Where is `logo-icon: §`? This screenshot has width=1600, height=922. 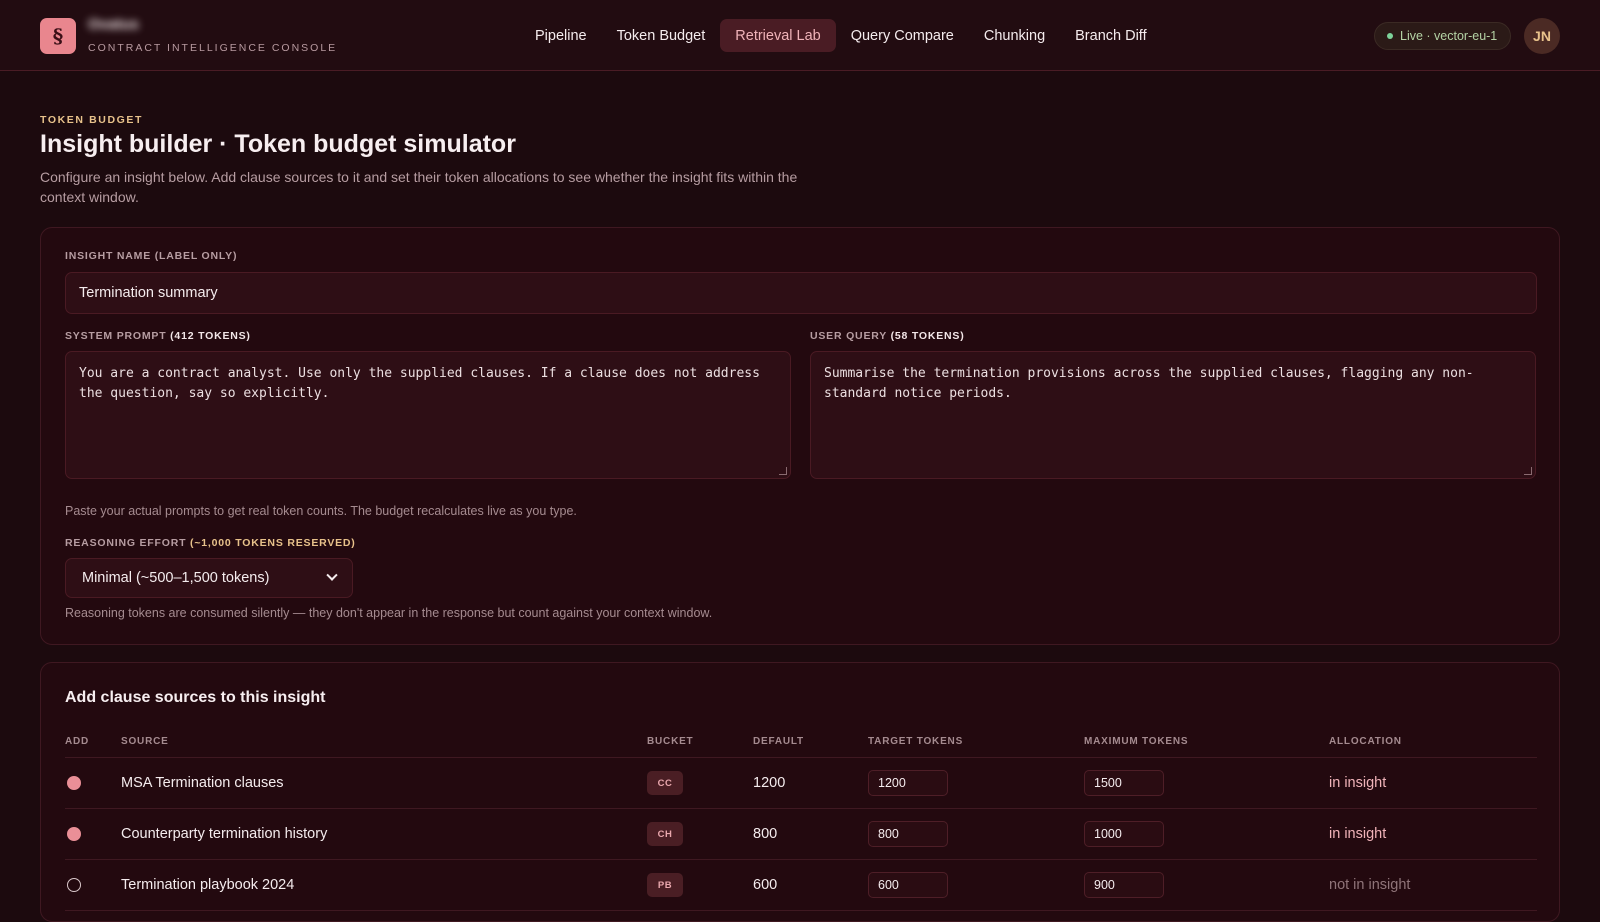 logo-icon: § is located at coordinates (58, 36).